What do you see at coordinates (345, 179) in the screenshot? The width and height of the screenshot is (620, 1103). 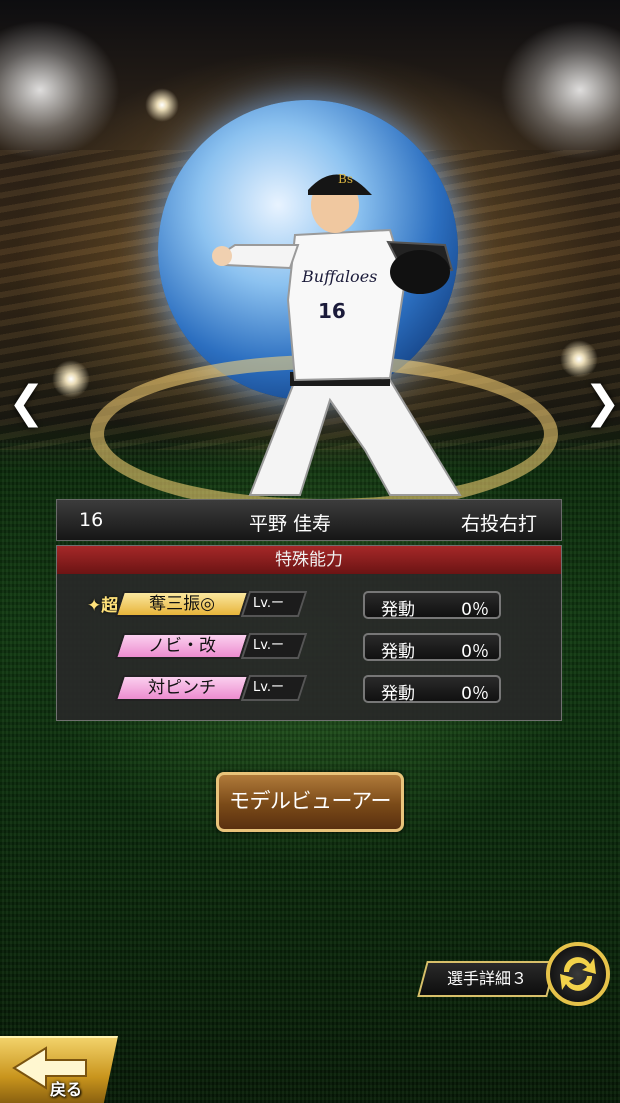 I see `cap-logo: Bs` at bounding box center [345, 179].